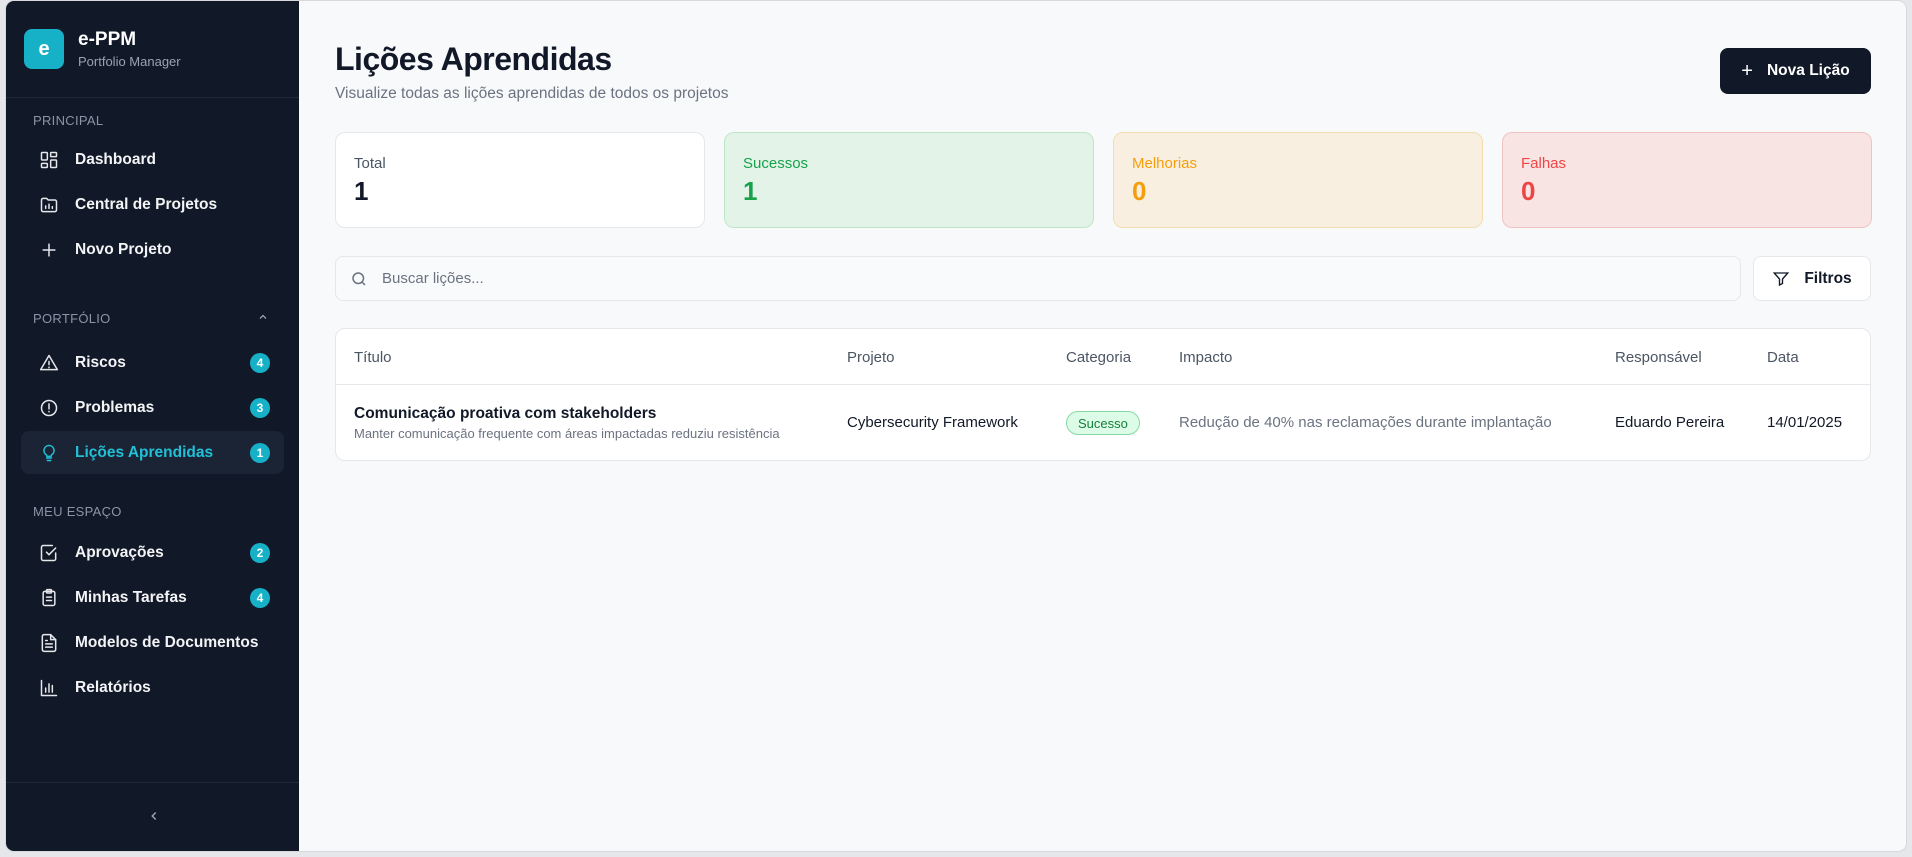 Image resolution: width=1912 pixels, height=857 pixels. What do you see at coordinates (1687, 180) in the screenshot?
I see `stat-card-falhas: Falhas 0` at bounding box center [1687, 180].